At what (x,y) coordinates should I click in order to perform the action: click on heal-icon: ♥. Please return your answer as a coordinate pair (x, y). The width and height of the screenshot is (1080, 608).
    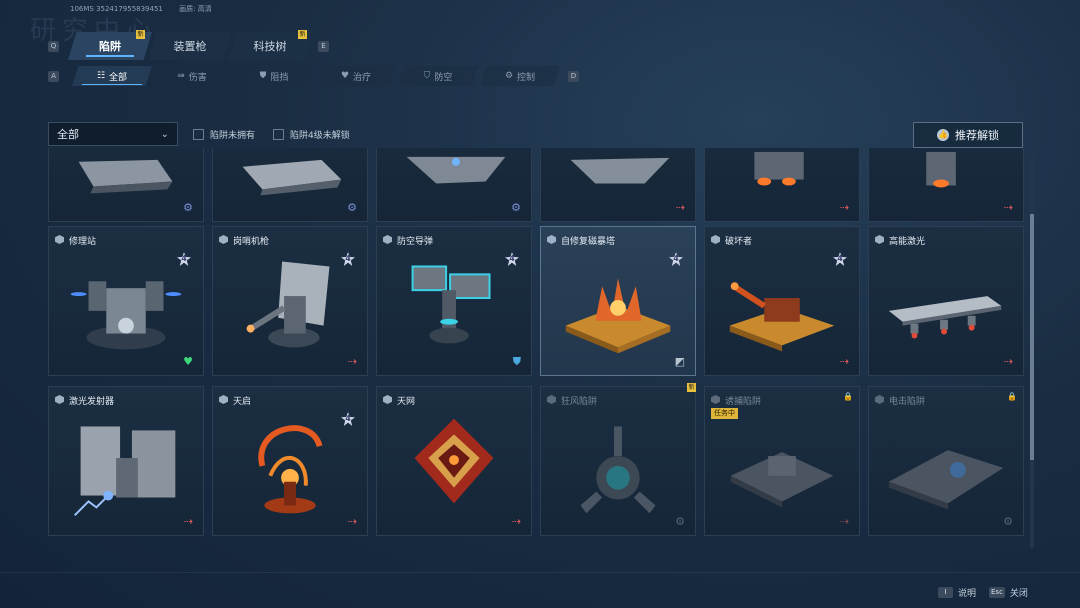
    Looking at the image, I should click on (345, 76).